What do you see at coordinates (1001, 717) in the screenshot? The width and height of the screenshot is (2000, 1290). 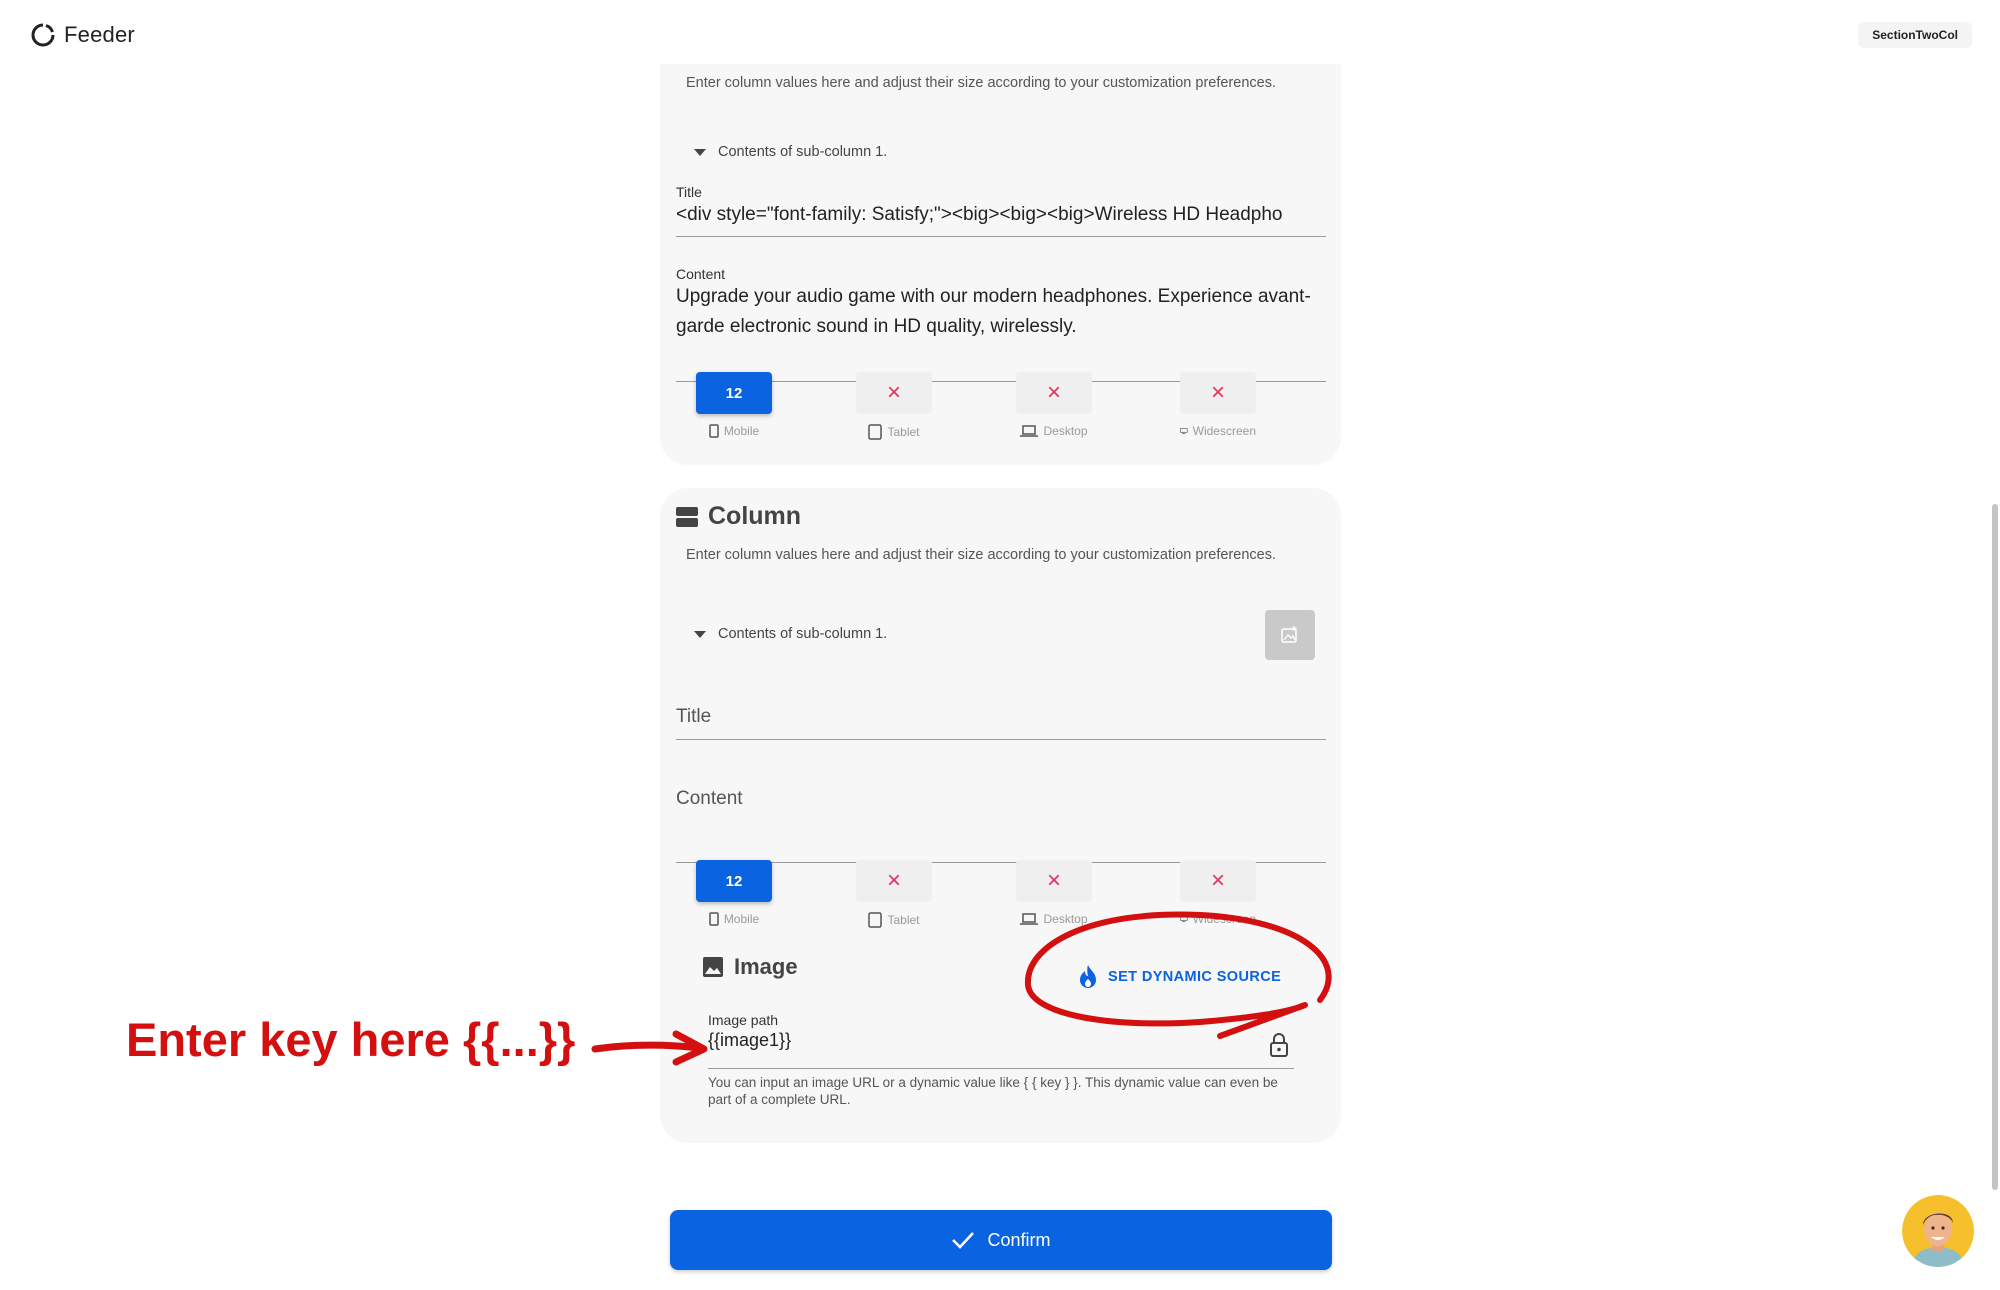 I see `title-input: Title` at bounding box center [1001, 717].